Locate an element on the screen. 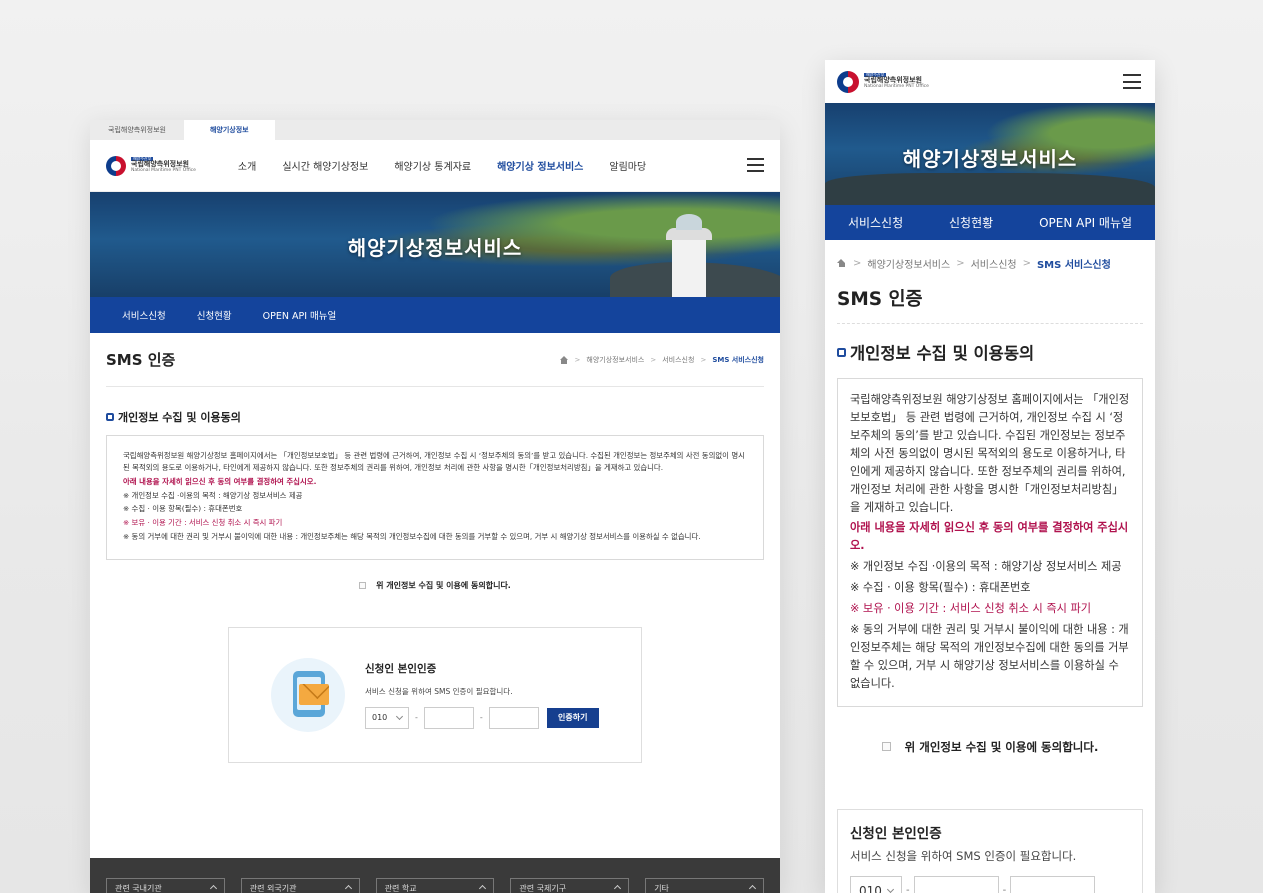 The width and height of the screenshot is (1263, 893). footer-select-domestic: 관련 국내기관 is located at coordinates (165, 885).